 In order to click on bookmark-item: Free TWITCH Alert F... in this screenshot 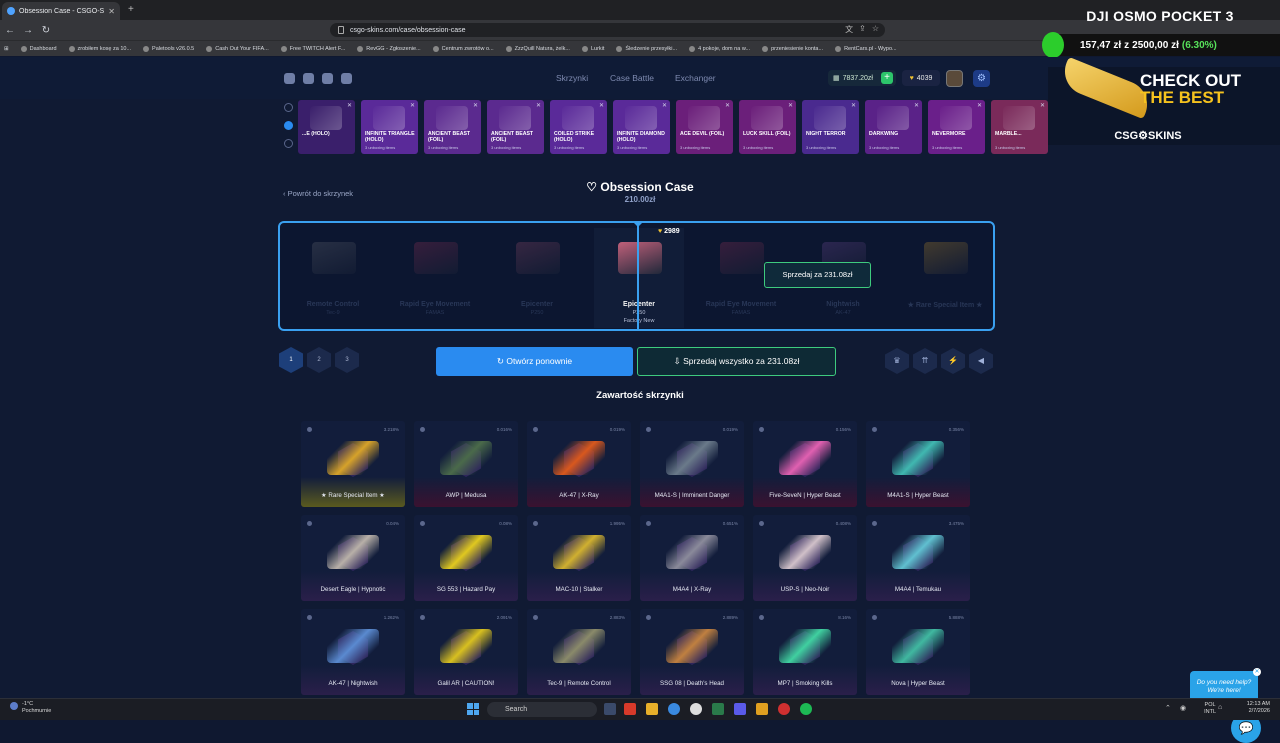, I will do `click(312, 48)`.